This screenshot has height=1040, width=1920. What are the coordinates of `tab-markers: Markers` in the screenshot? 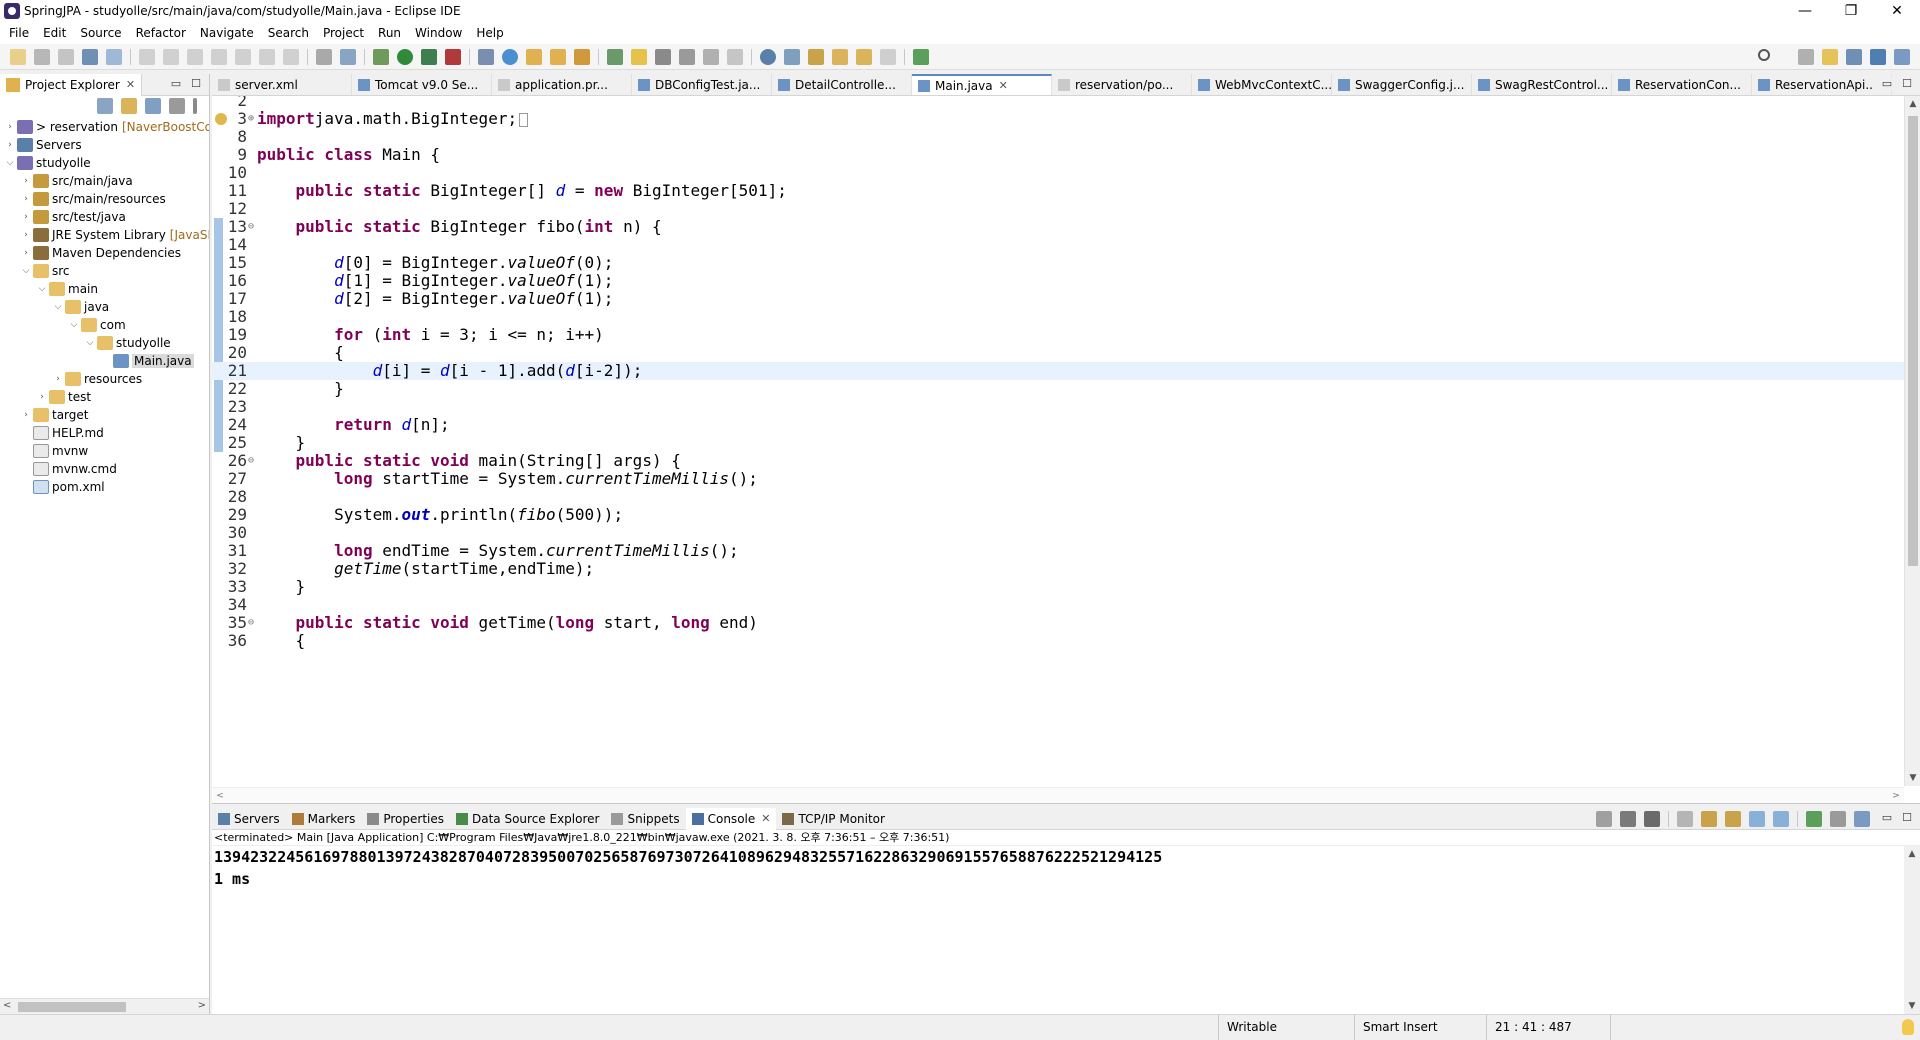 It's located at (324, 819).